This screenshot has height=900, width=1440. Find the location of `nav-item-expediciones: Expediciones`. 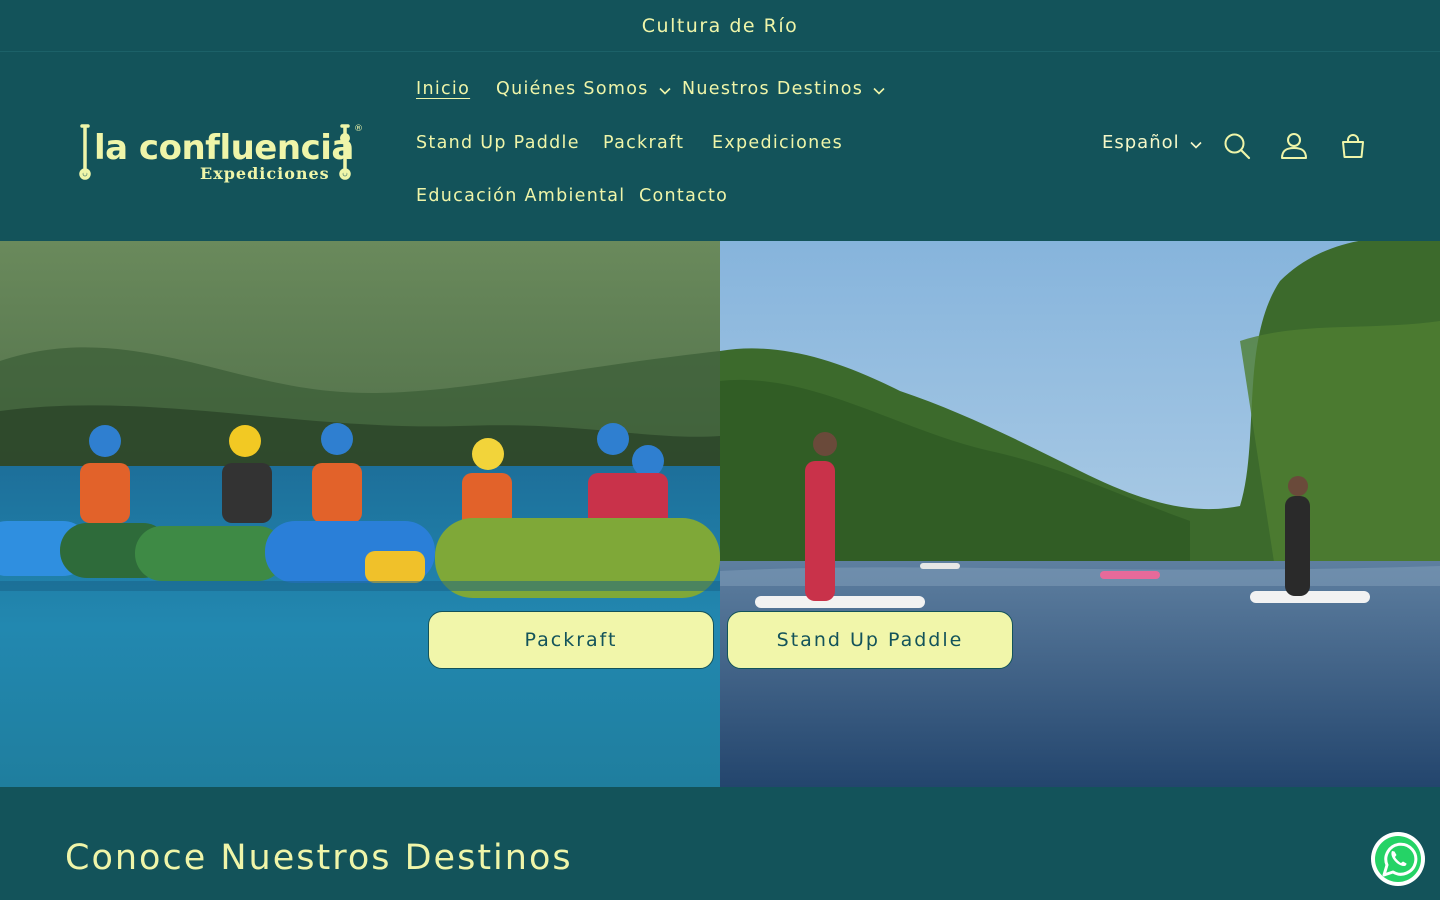

nav-item-expediciones: Expediciones is located at coordinates (777, 143).